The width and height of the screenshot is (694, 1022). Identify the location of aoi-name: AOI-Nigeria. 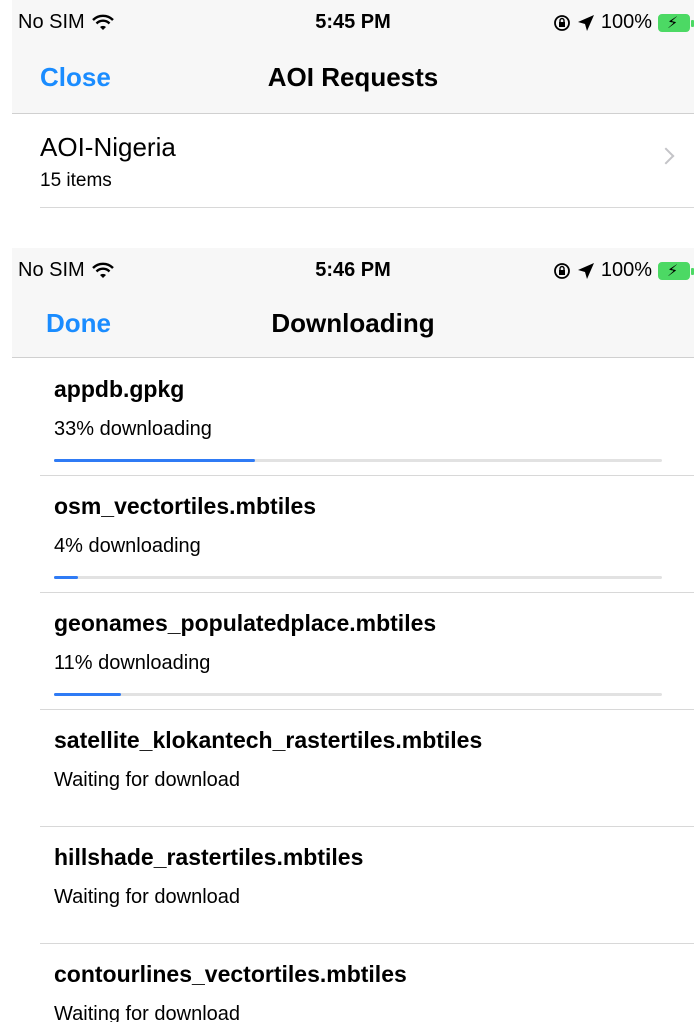
(108, 147).